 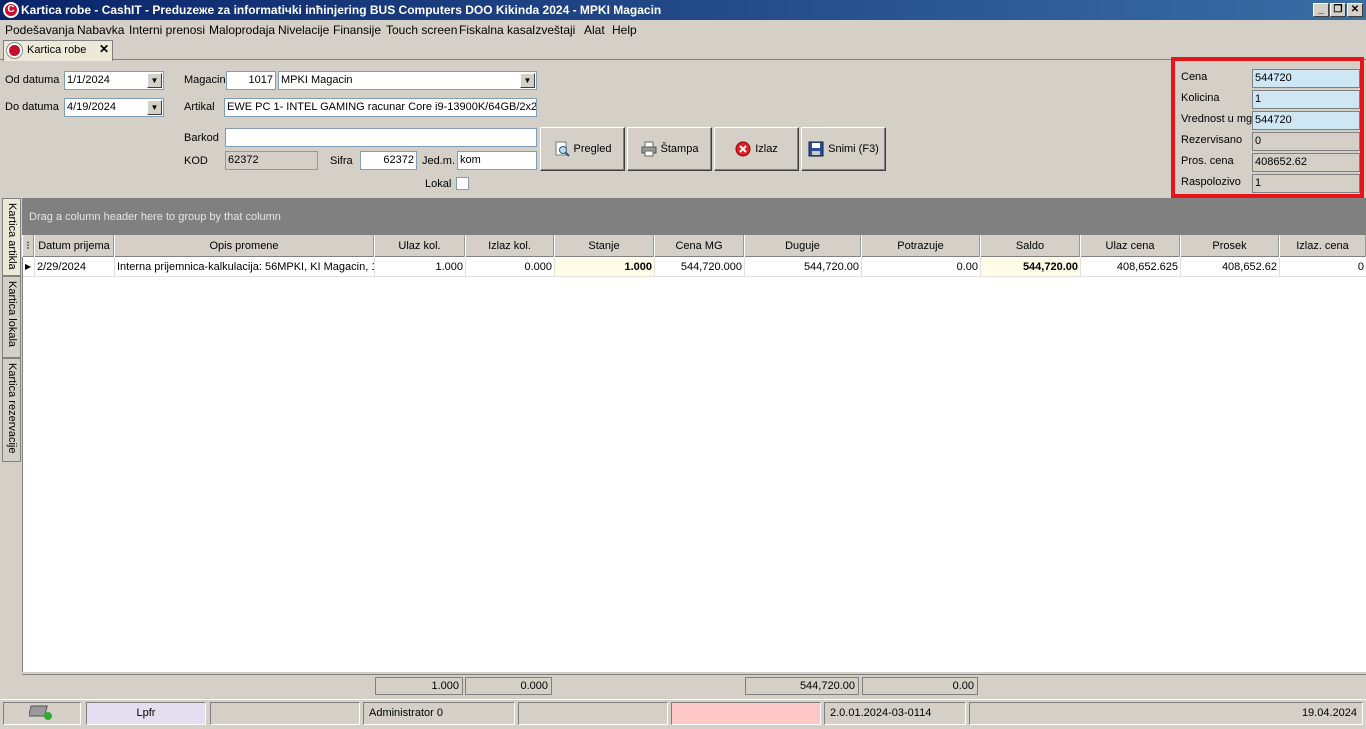 I want to click on menu-interni-prenosi: Interni prenosi, so click(x=167, y=30).